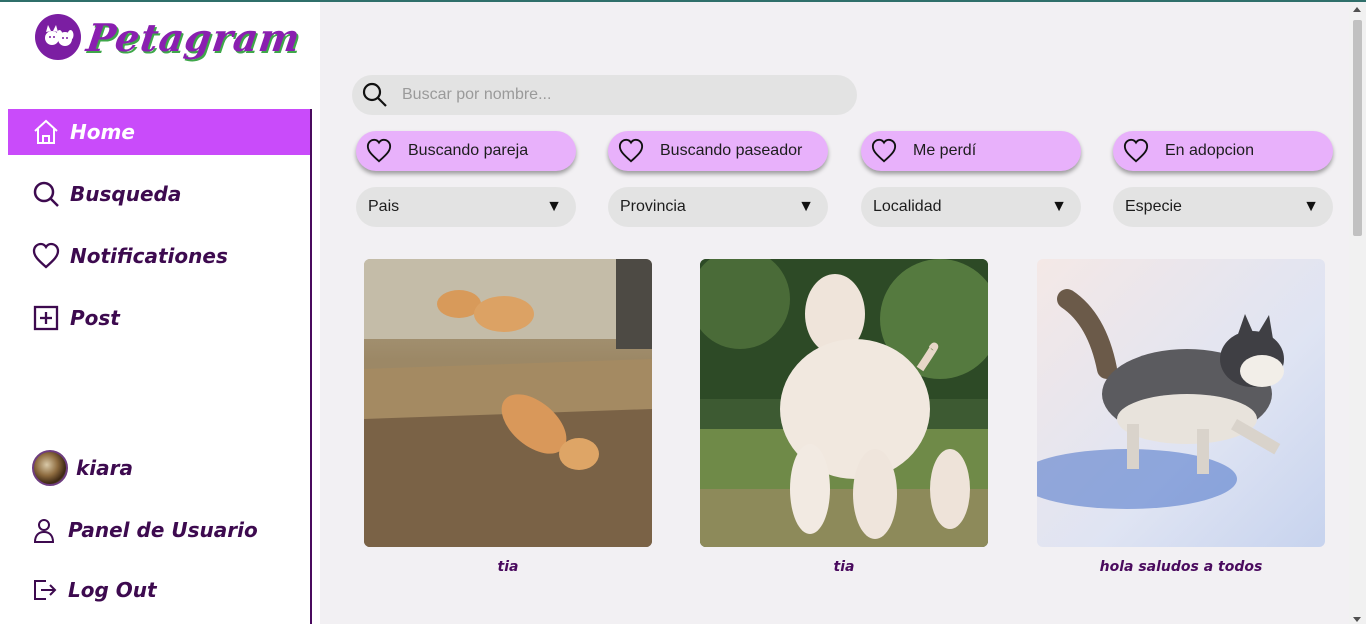  Describe the element at coordinates (1153, 206) in the screenshot. I see `select-value: Especie` at that location.